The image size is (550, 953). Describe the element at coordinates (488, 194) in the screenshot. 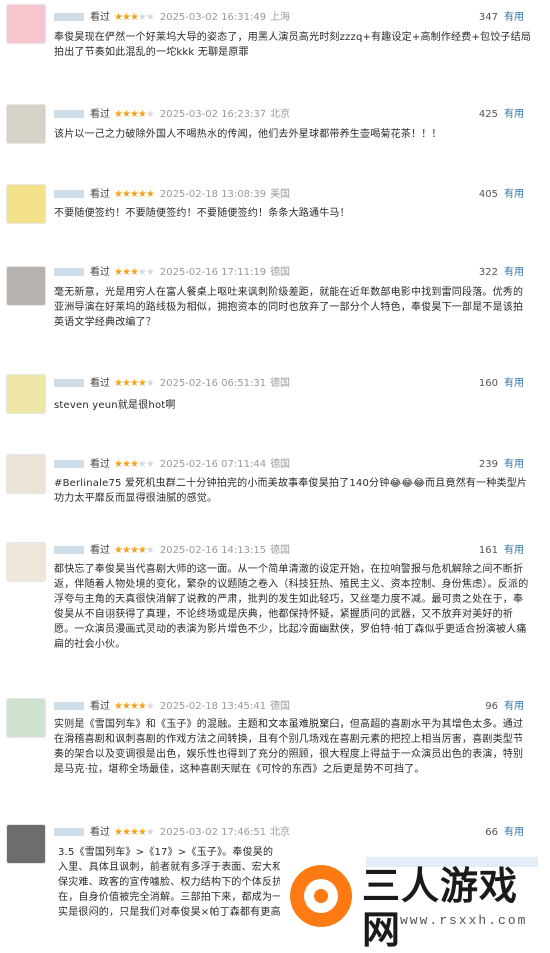

I see `vote-count: 405` at that location.